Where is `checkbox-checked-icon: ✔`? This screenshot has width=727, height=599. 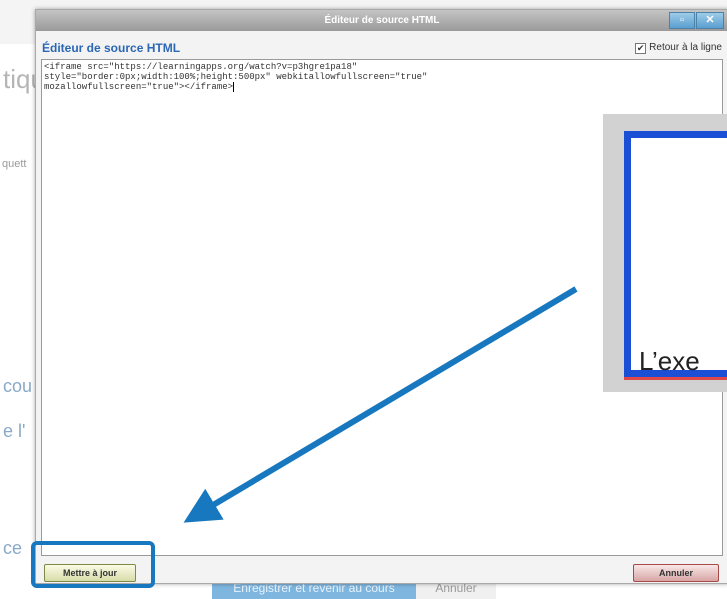
checkbox-checked-icon: ✔ is located at coordinates (641, 48).